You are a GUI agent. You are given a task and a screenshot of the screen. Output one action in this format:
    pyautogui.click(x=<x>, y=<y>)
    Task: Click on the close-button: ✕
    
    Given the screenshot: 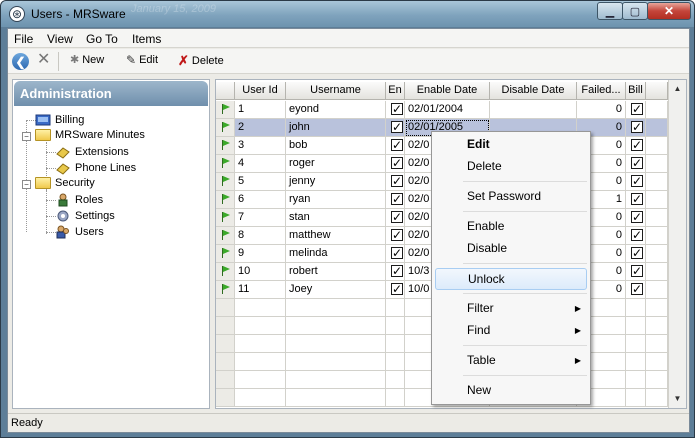 What is the action you would take?
    pyautogui.click(x=669, y=11)
    